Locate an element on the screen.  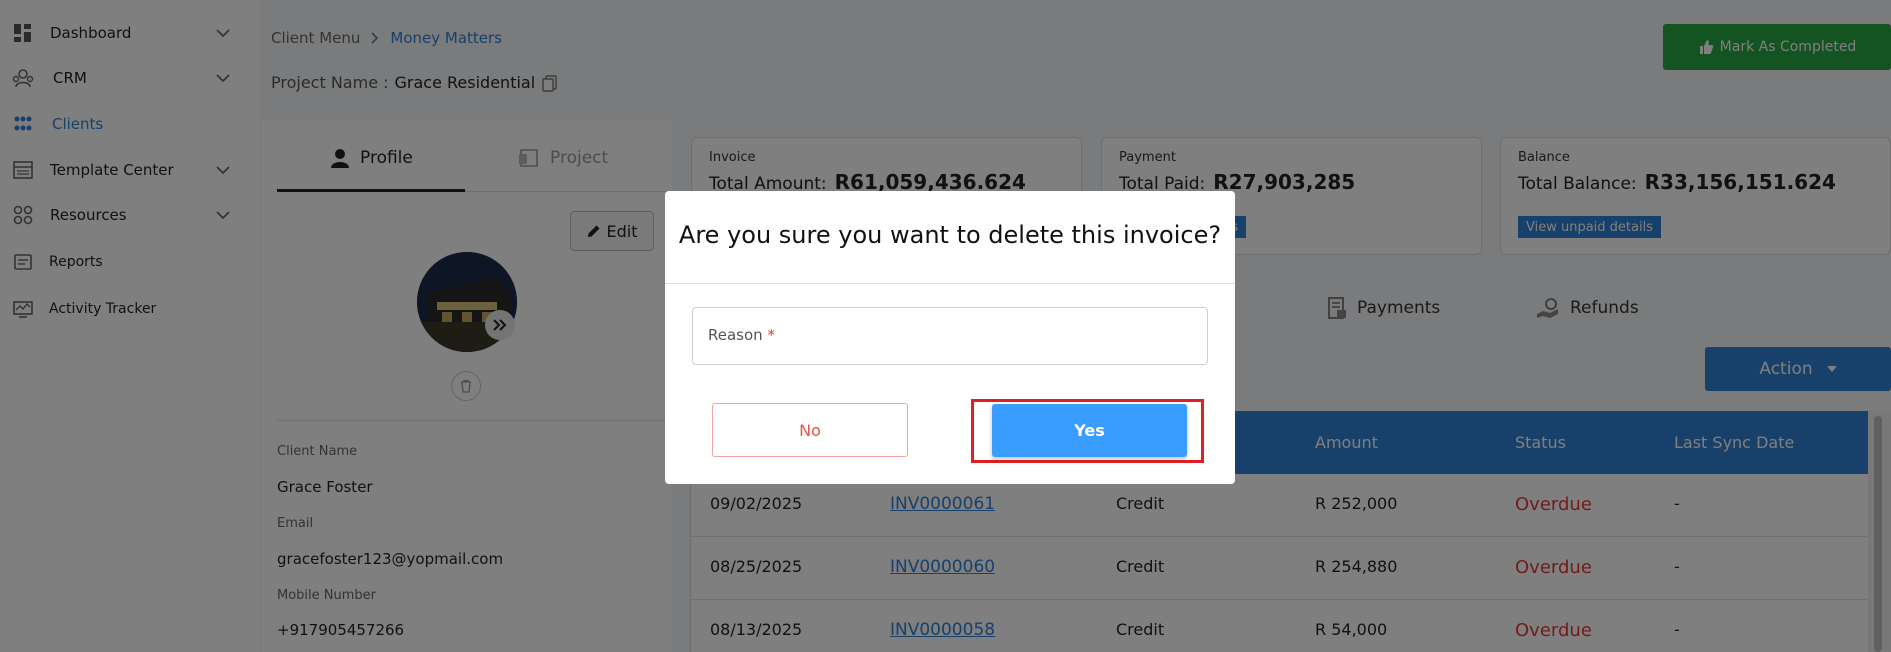
dialog-separator is located at coordinates (950, 283).